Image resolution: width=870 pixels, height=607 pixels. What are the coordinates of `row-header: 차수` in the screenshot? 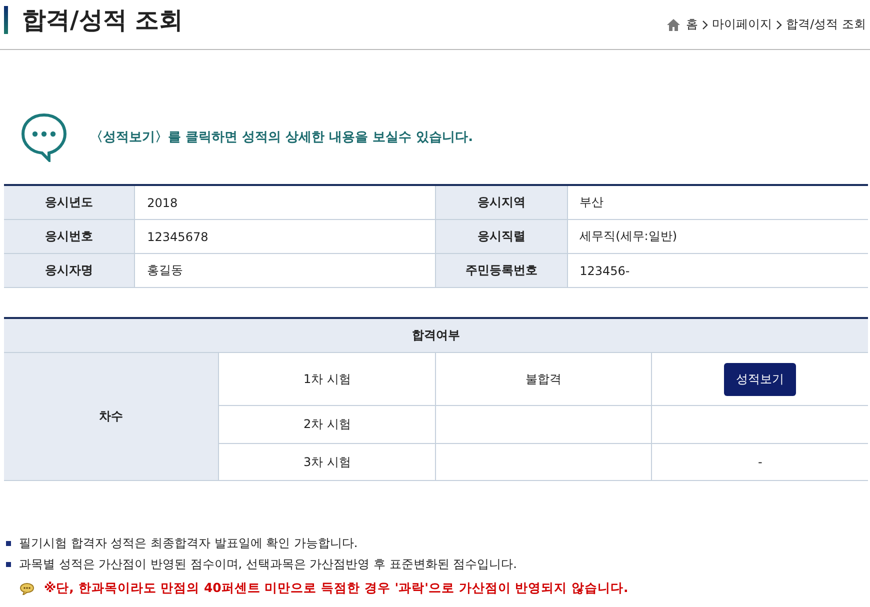 It's located at (111, 416).